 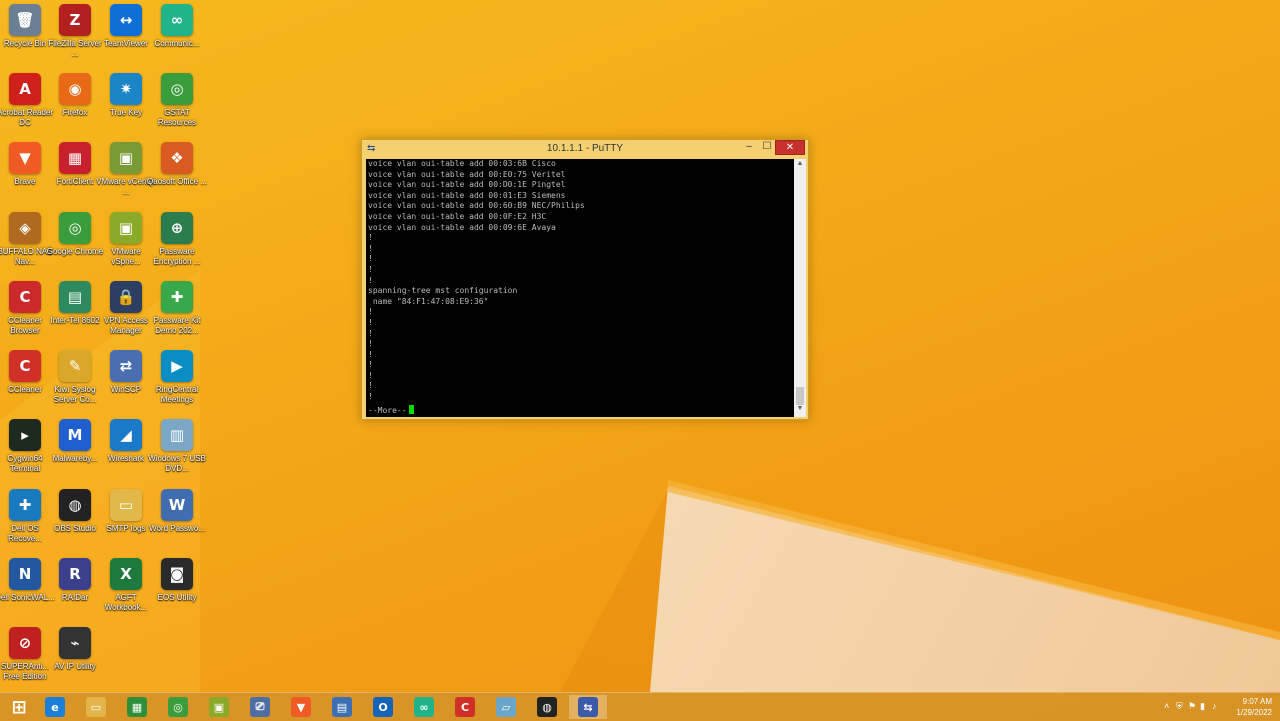 What do you see at coordinates (25, 505) in the screenshot?
I see `dell-recovery-icon: ✚` at bounding box center [25, 505].